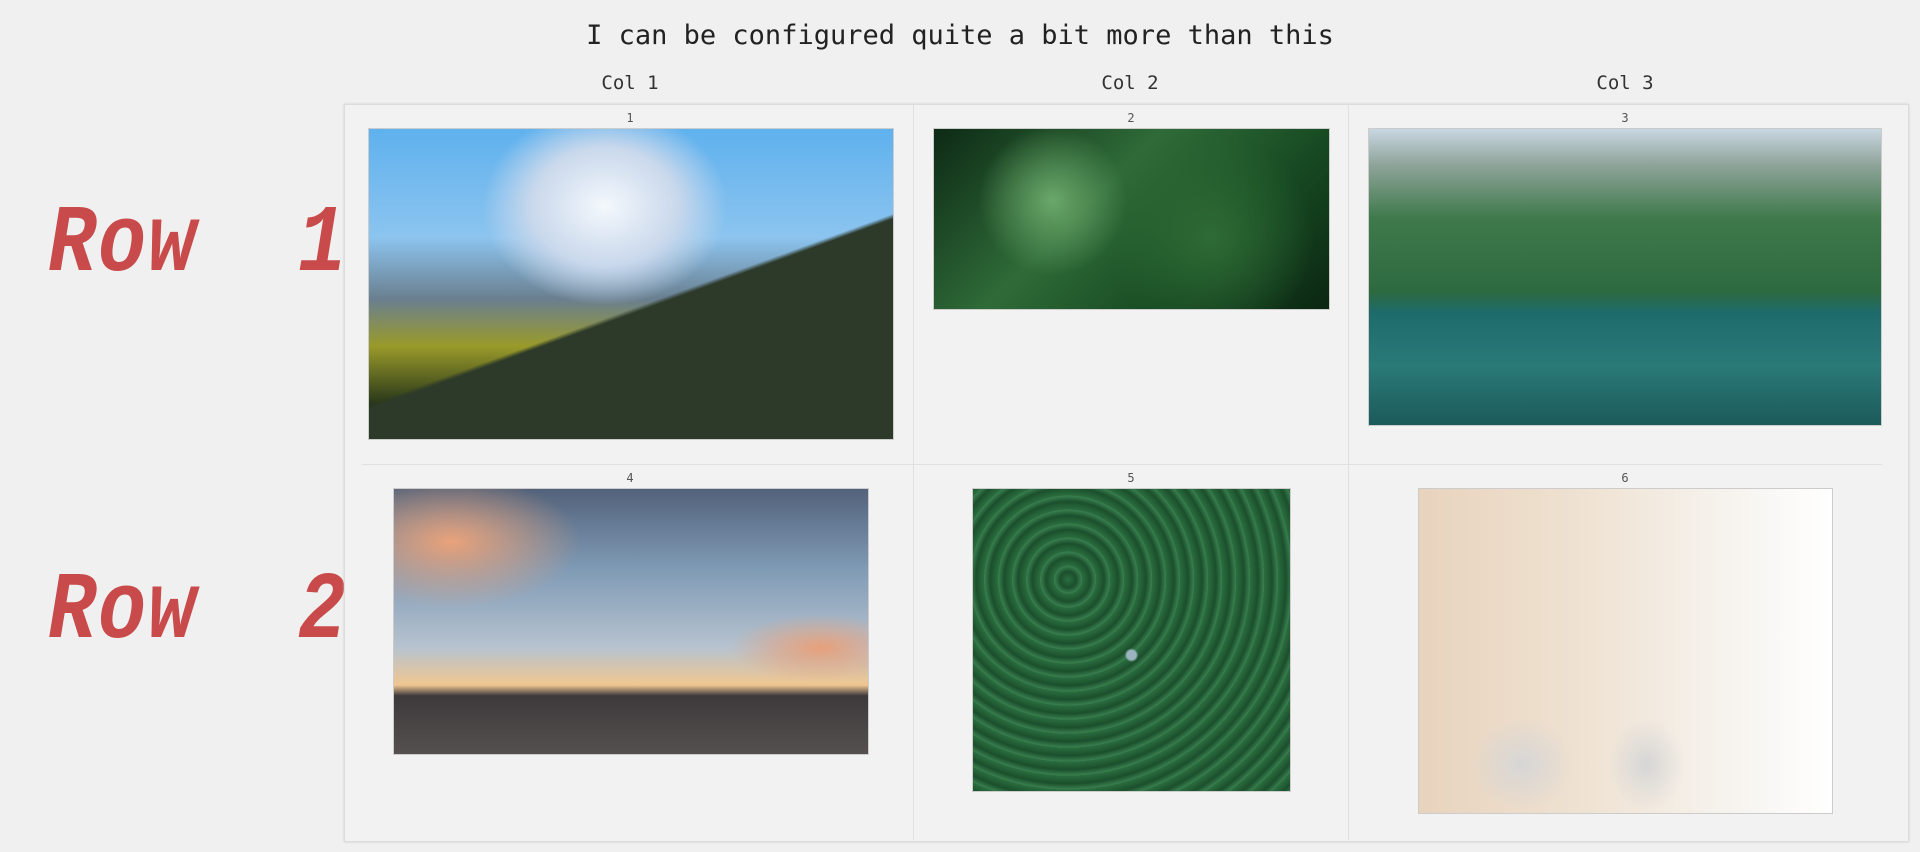 The image size is (1920, 852). What do you see at coordinates (1625, 83) in the screenshot?
I see `column-header-3: Col 3` at bounding box center [1625, 83].